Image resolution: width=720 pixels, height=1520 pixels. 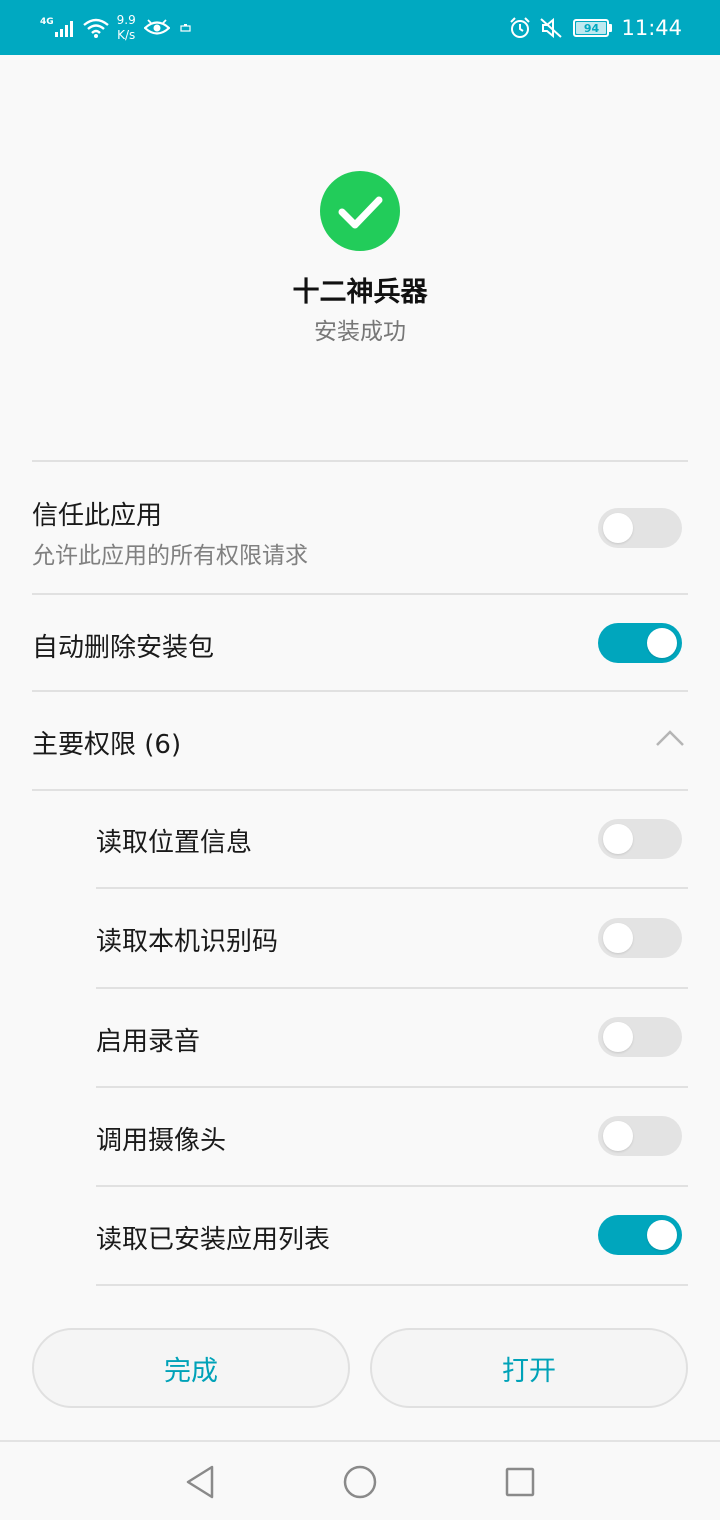 What do you see at coordinates (187, 942) in the screenshot?
I see `permission-label: 读取本机识别码` at bounding box center [187, 942].